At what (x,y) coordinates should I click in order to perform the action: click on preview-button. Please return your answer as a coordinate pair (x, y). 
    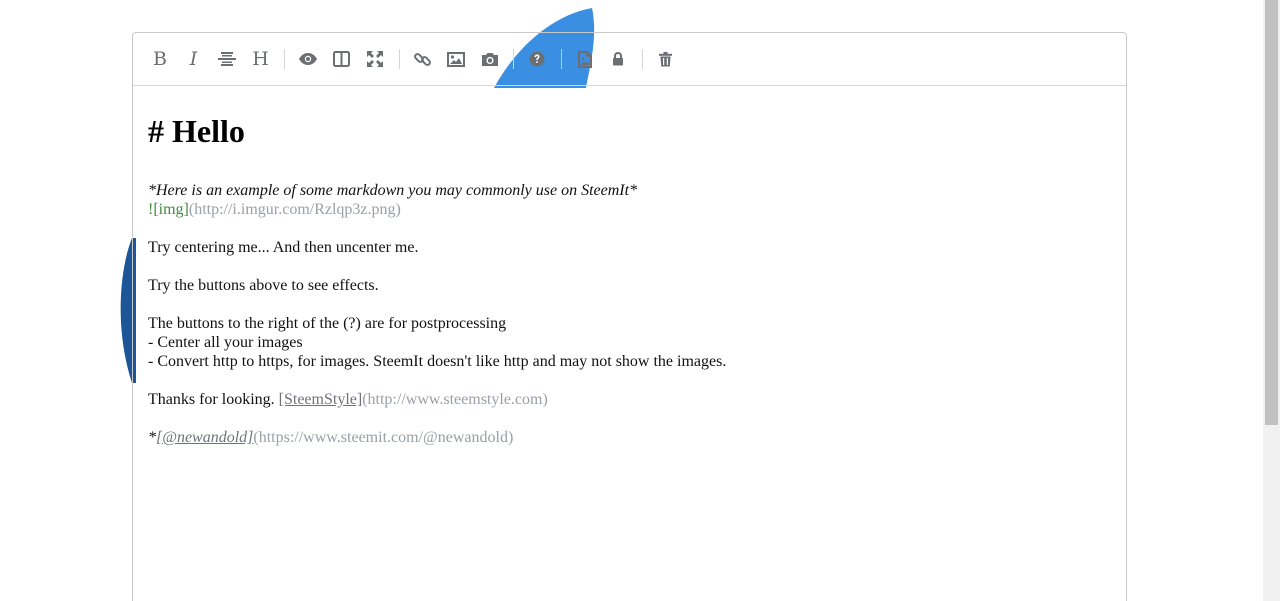
    Looking at the image, I should click on (308, 59).